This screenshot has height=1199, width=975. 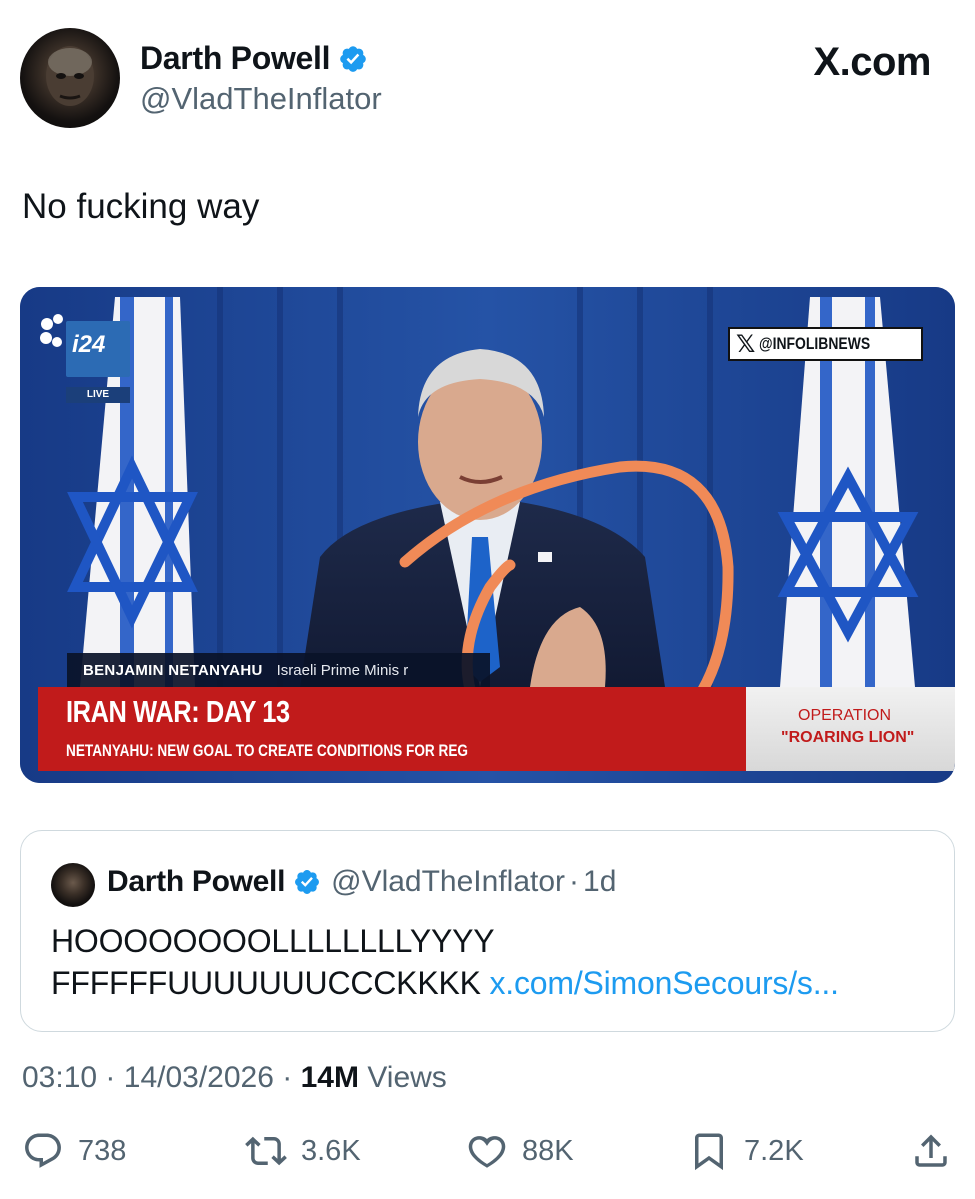 I want to click on live-badge: LIVE, so click(x=98, y=395).